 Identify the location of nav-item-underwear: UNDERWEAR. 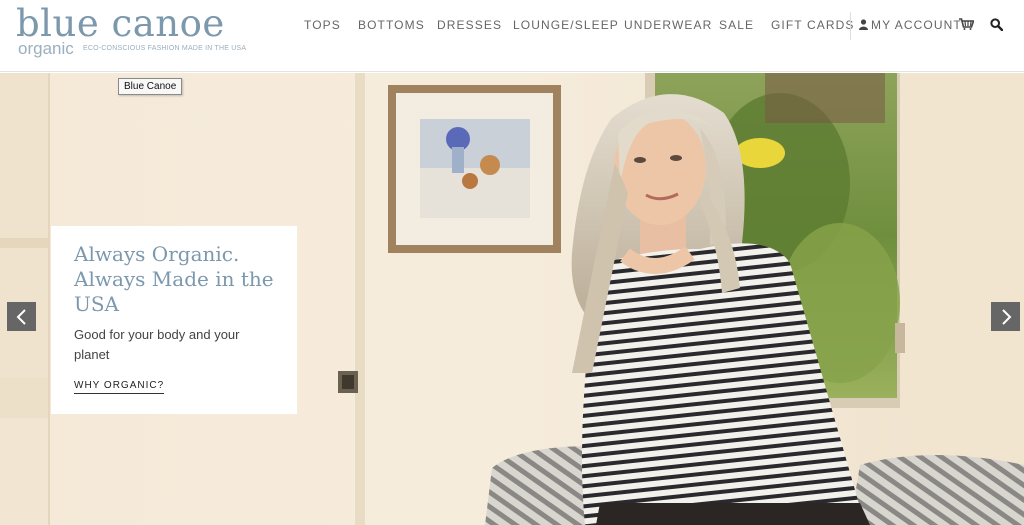
(668, 25).